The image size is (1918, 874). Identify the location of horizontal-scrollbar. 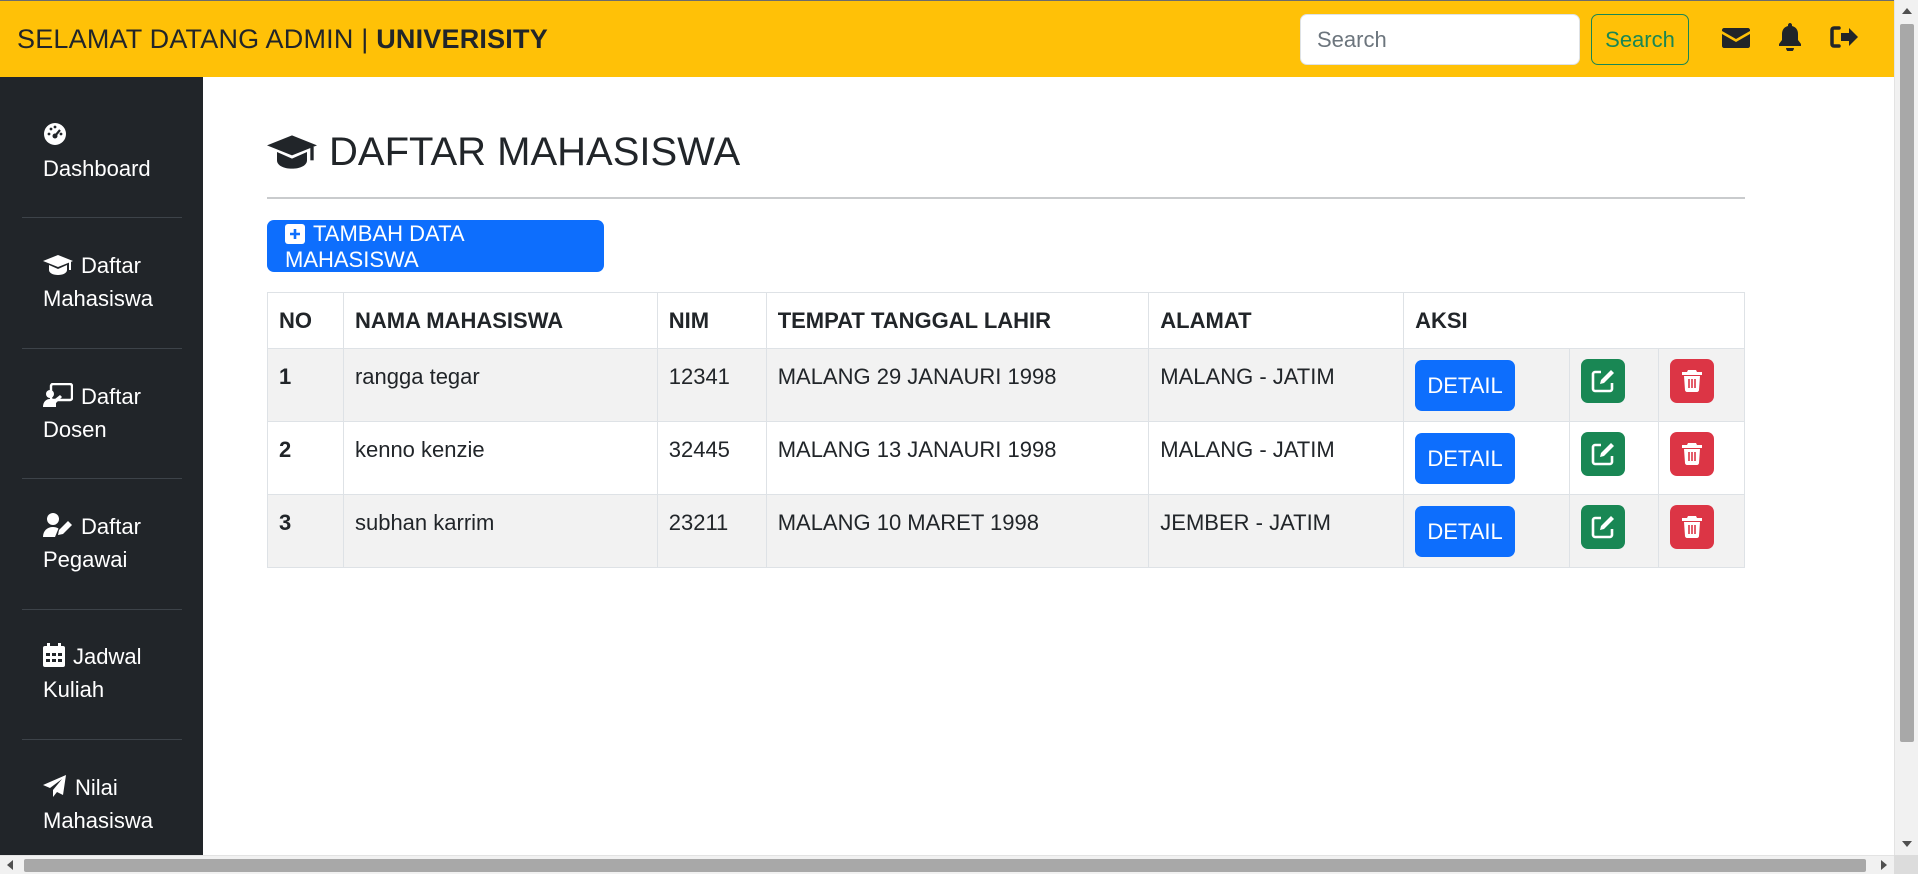
(947, 864).